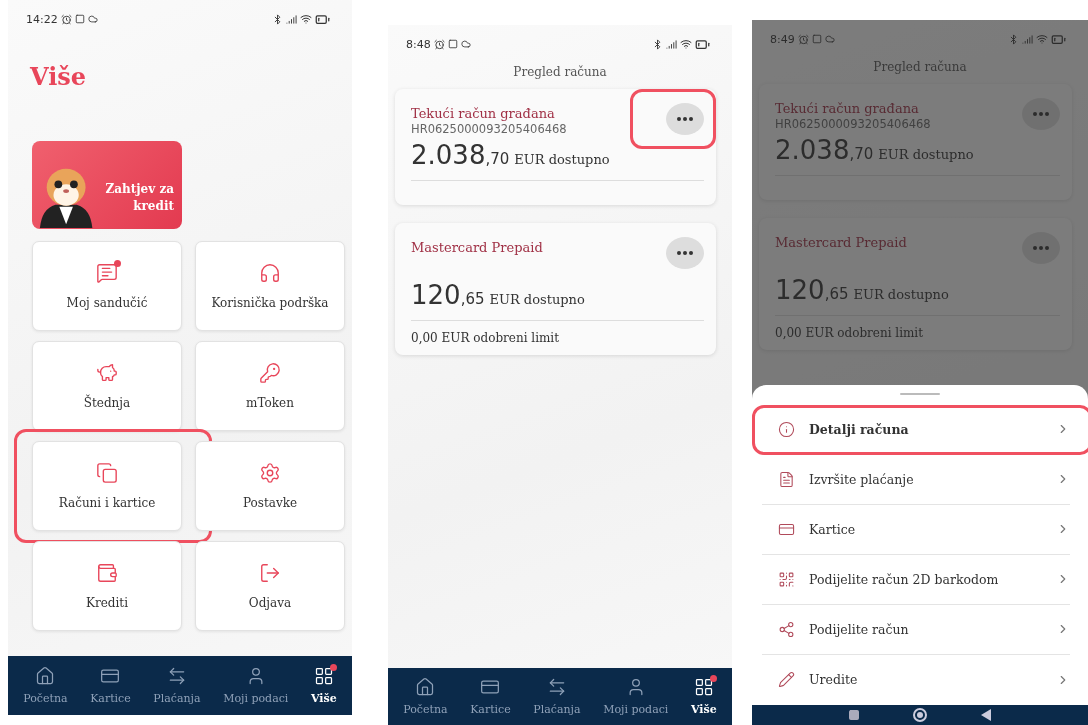 The height and width of the screenshot is (725, 1088). What do you see at coordinates (59, 76) in the screenshot?
I see `page-title: Više` at bounding box center [59, 76].